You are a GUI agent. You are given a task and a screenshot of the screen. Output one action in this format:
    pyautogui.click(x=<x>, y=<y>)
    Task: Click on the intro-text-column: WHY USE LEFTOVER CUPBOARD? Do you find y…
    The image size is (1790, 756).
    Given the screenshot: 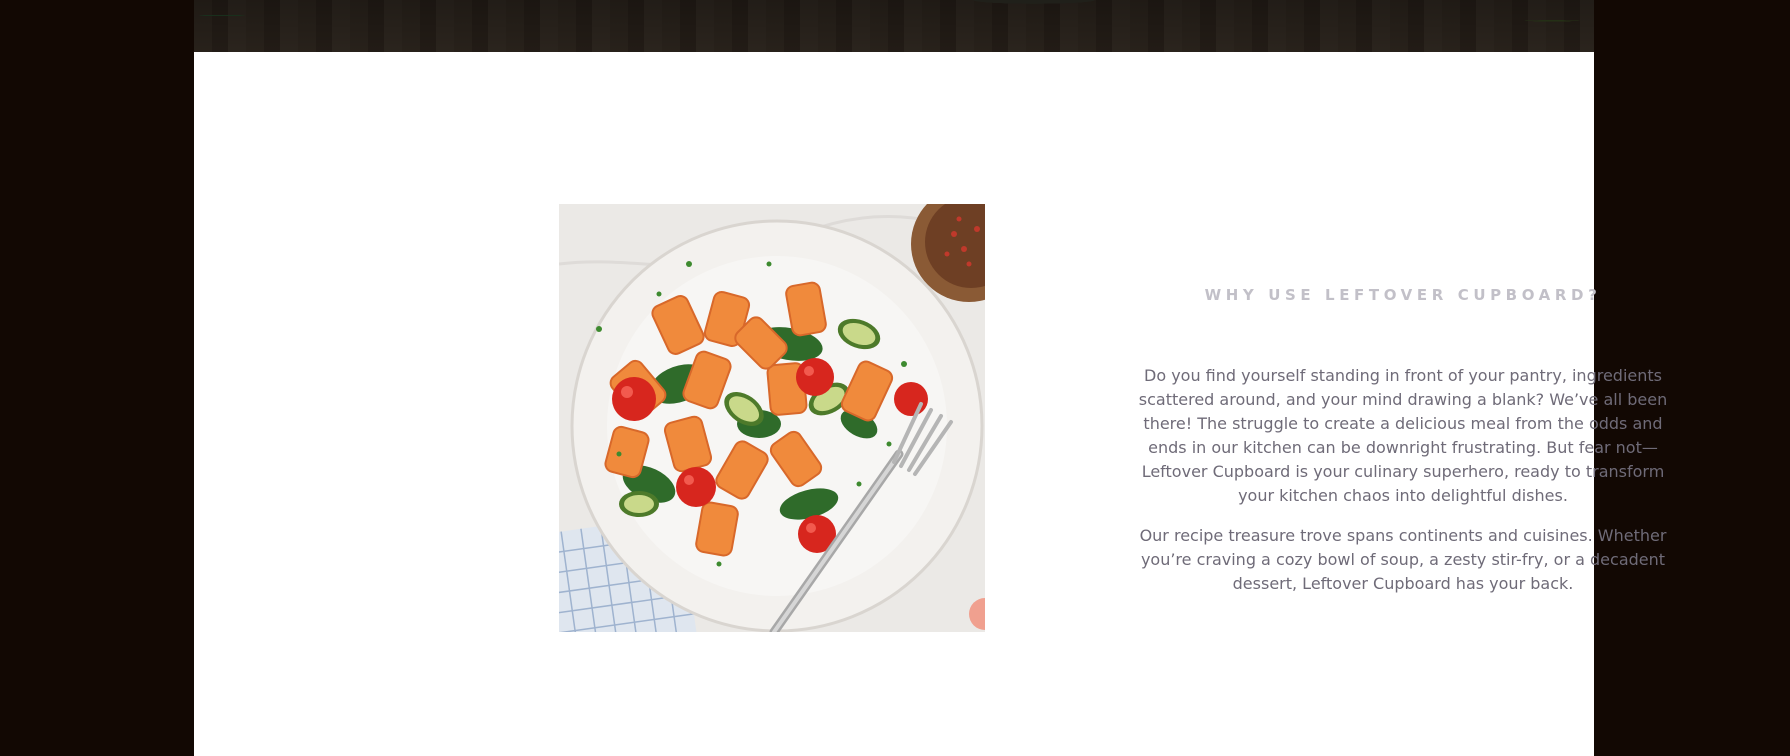 What is the action you would take?
    pyautogui.click(x=1403, y=437)
    